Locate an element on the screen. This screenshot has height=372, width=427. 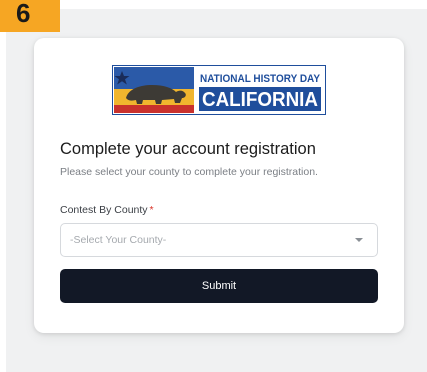
logo-line-2: CALIFORNIA is located at coordinates (260, 100).